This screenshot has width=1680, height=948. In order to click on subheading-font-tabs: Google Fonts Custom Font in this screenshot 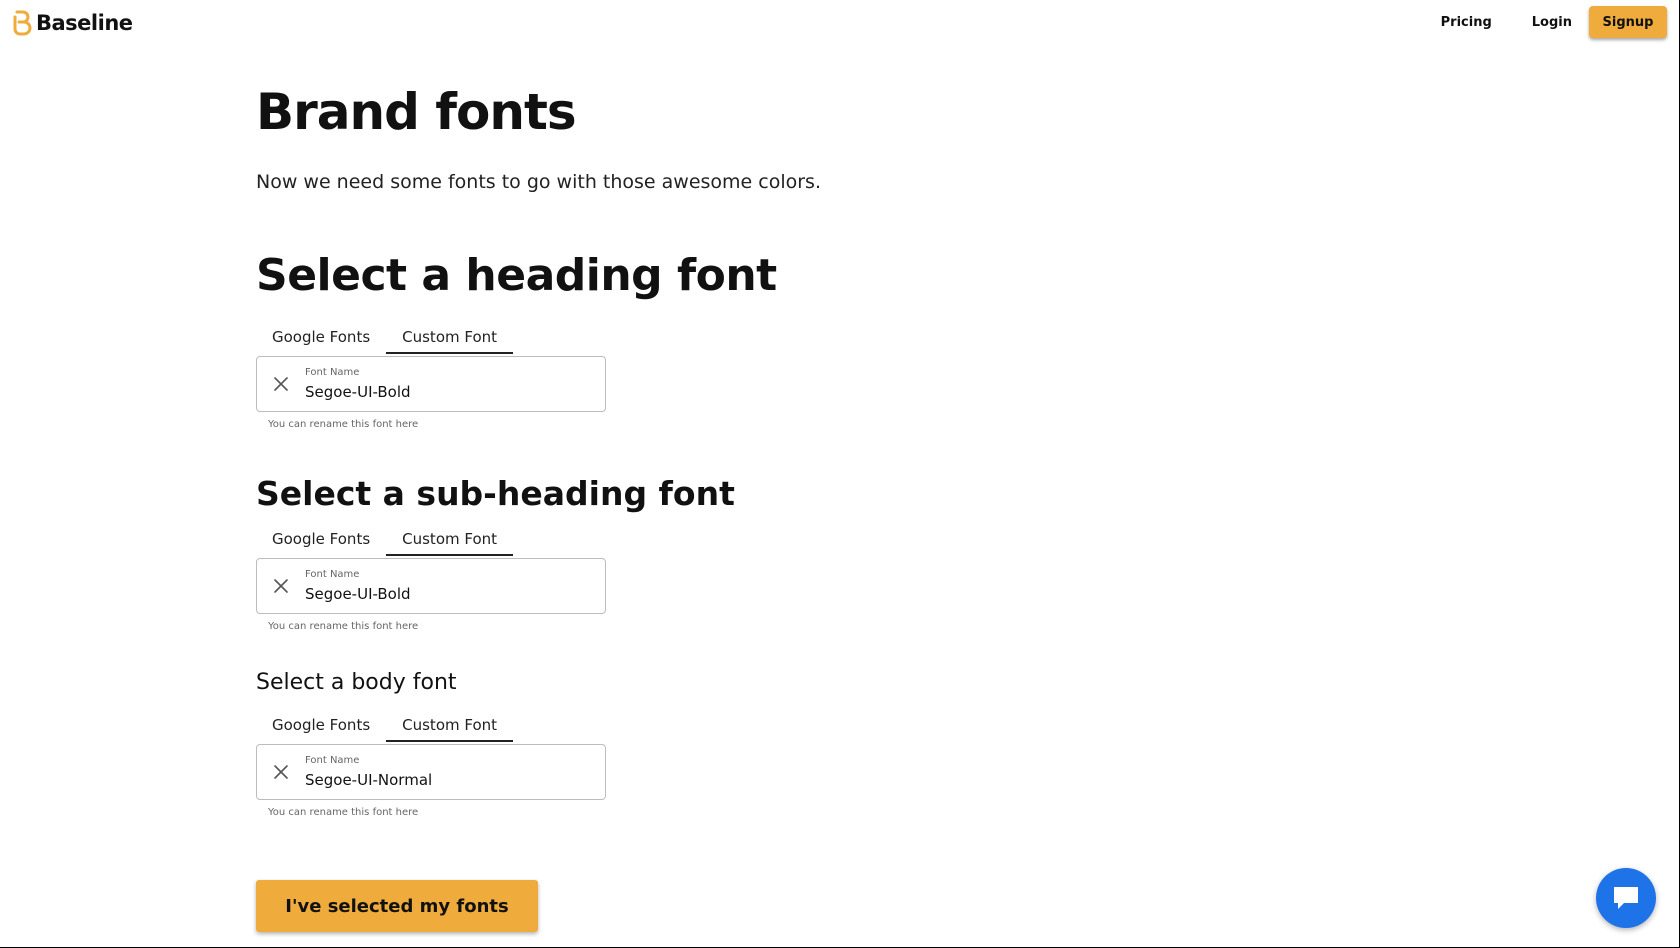, I will do `click(385, 541)`.